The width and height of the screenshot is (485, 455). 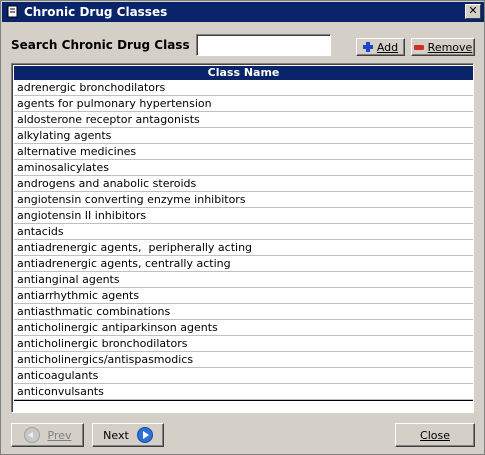 I want to click on remove-button-label: Remove, so click(x=450, y=47).